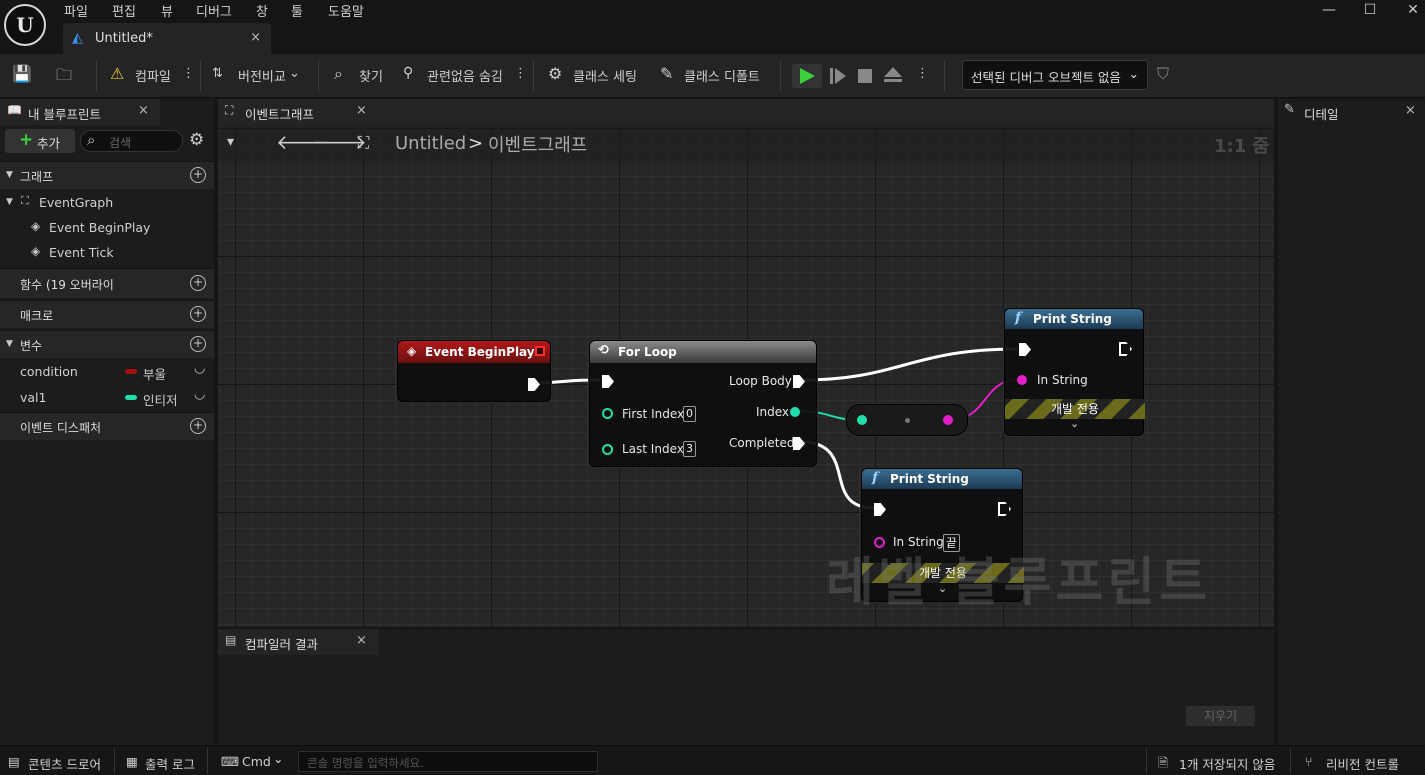 The height and width of the screenshot is (775, 1425). Describe the element at coordinates (281, 644) in the screenshot. I see `tab-compiler-label: 컴파일러 결과` at that location.